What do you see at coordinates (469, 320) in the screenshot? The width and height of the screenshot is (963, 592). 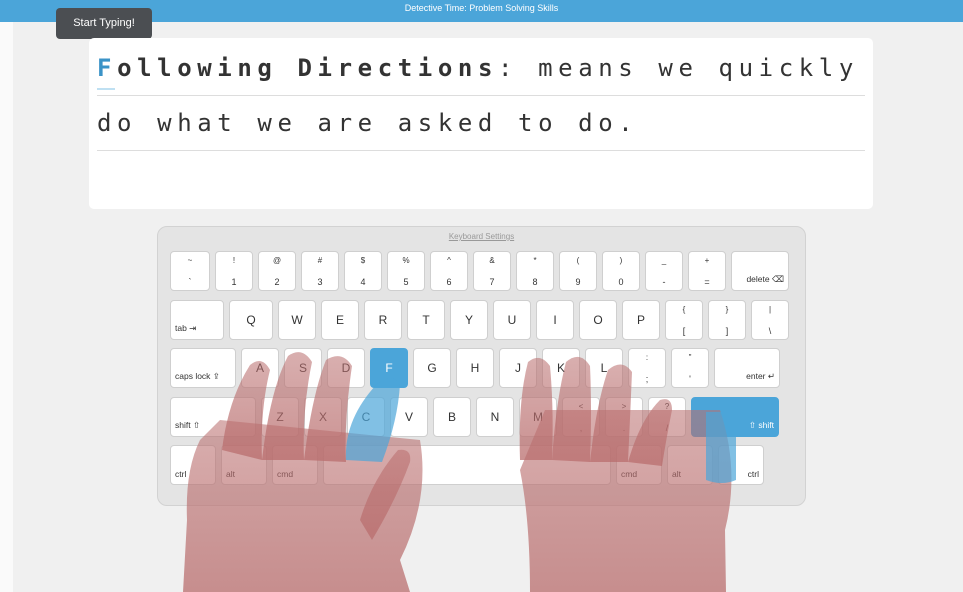 I see `key-y: Y` at bounding box center [469, 320].